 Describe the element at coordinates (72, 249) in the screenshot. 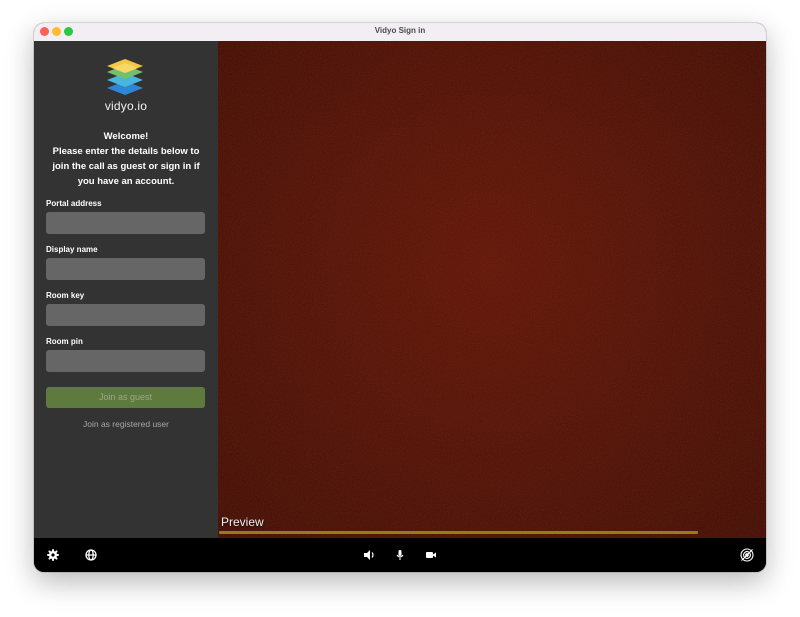

I see `display-name-label: Display name` at that location.